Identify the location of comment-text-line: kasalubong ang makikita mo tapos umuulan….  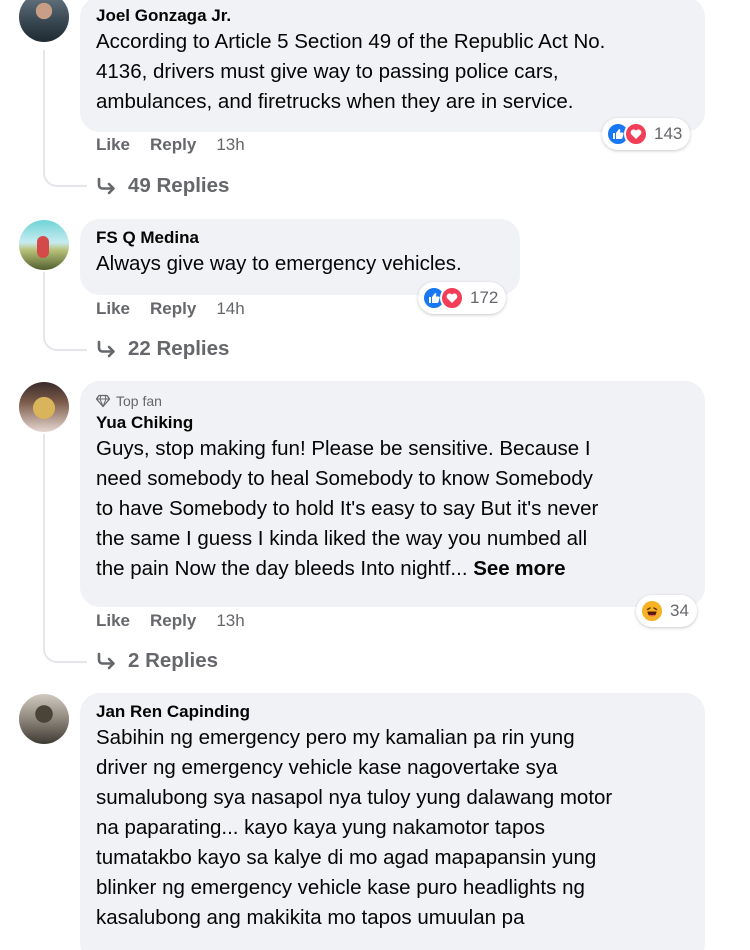
(310, 917).